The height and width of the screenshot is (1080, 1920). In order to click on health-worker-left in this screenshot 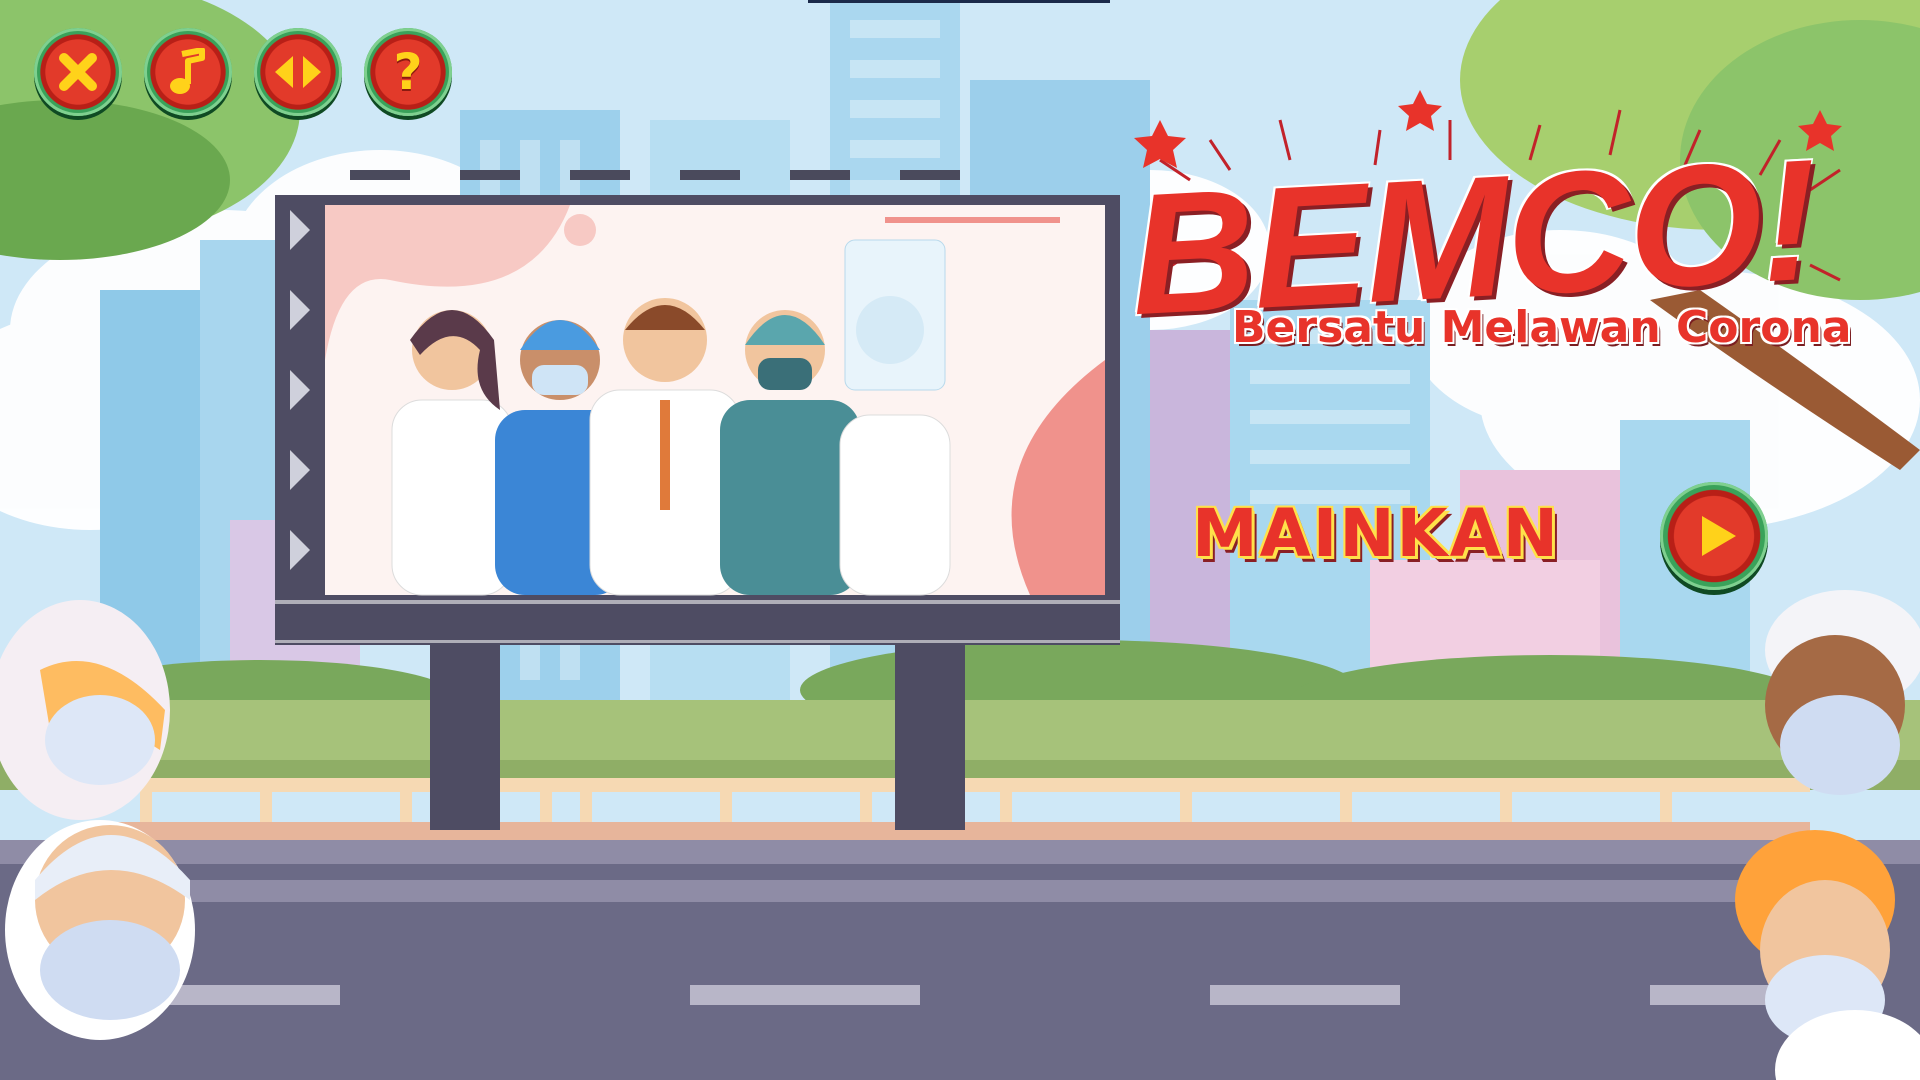, I will do `click(97, 820)`.